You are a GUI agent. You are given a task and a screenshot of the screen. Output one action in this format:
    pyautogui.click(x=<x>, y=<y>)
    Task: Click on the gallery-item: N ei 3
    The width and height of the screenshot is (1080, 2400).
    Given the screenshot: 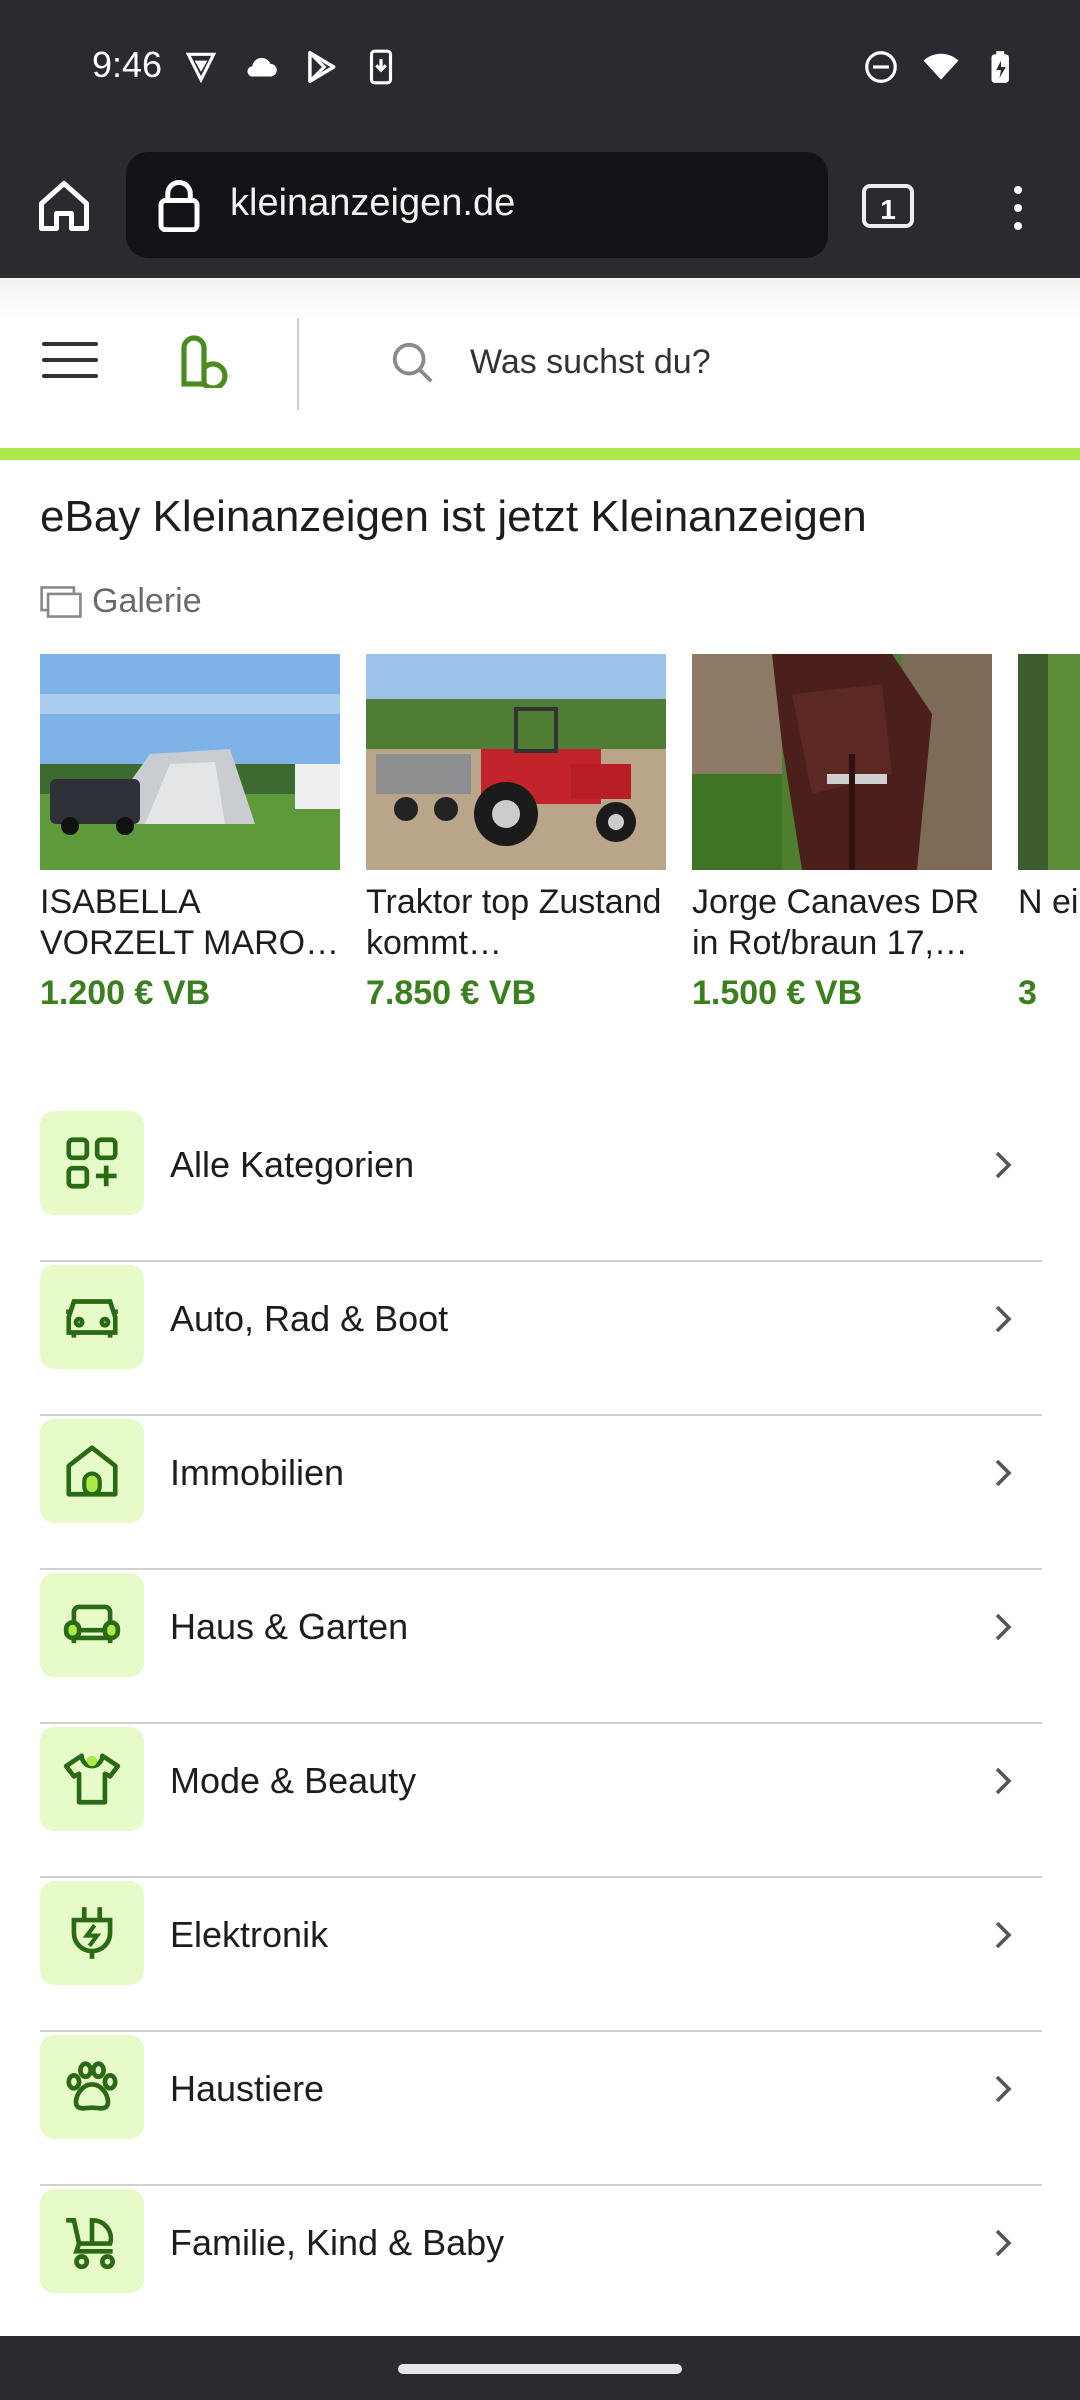 What is the action you would take?
    pyautogui.click(x=1049, y=833)
    